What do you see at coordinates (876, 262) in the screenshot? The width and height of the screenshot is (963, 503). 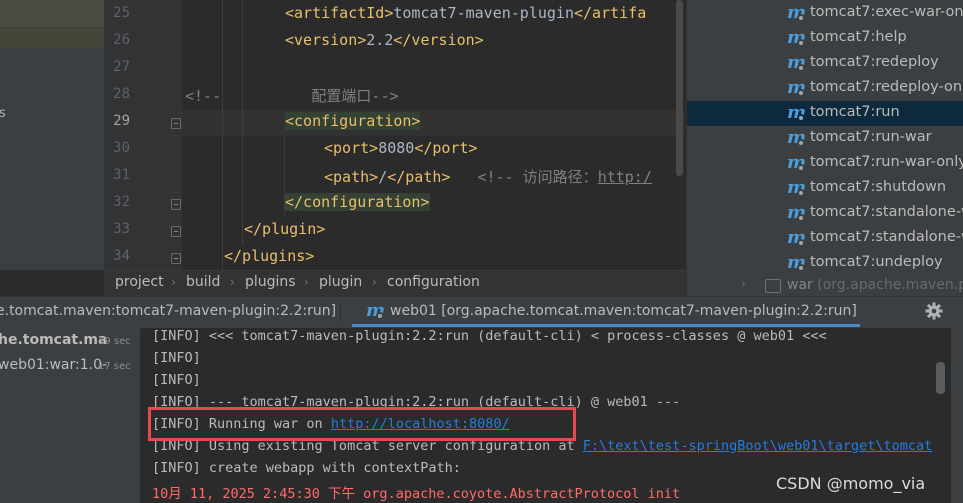 I see `maven-goal-label: tomcat7:undeploy` at bounding box center [876, 262].